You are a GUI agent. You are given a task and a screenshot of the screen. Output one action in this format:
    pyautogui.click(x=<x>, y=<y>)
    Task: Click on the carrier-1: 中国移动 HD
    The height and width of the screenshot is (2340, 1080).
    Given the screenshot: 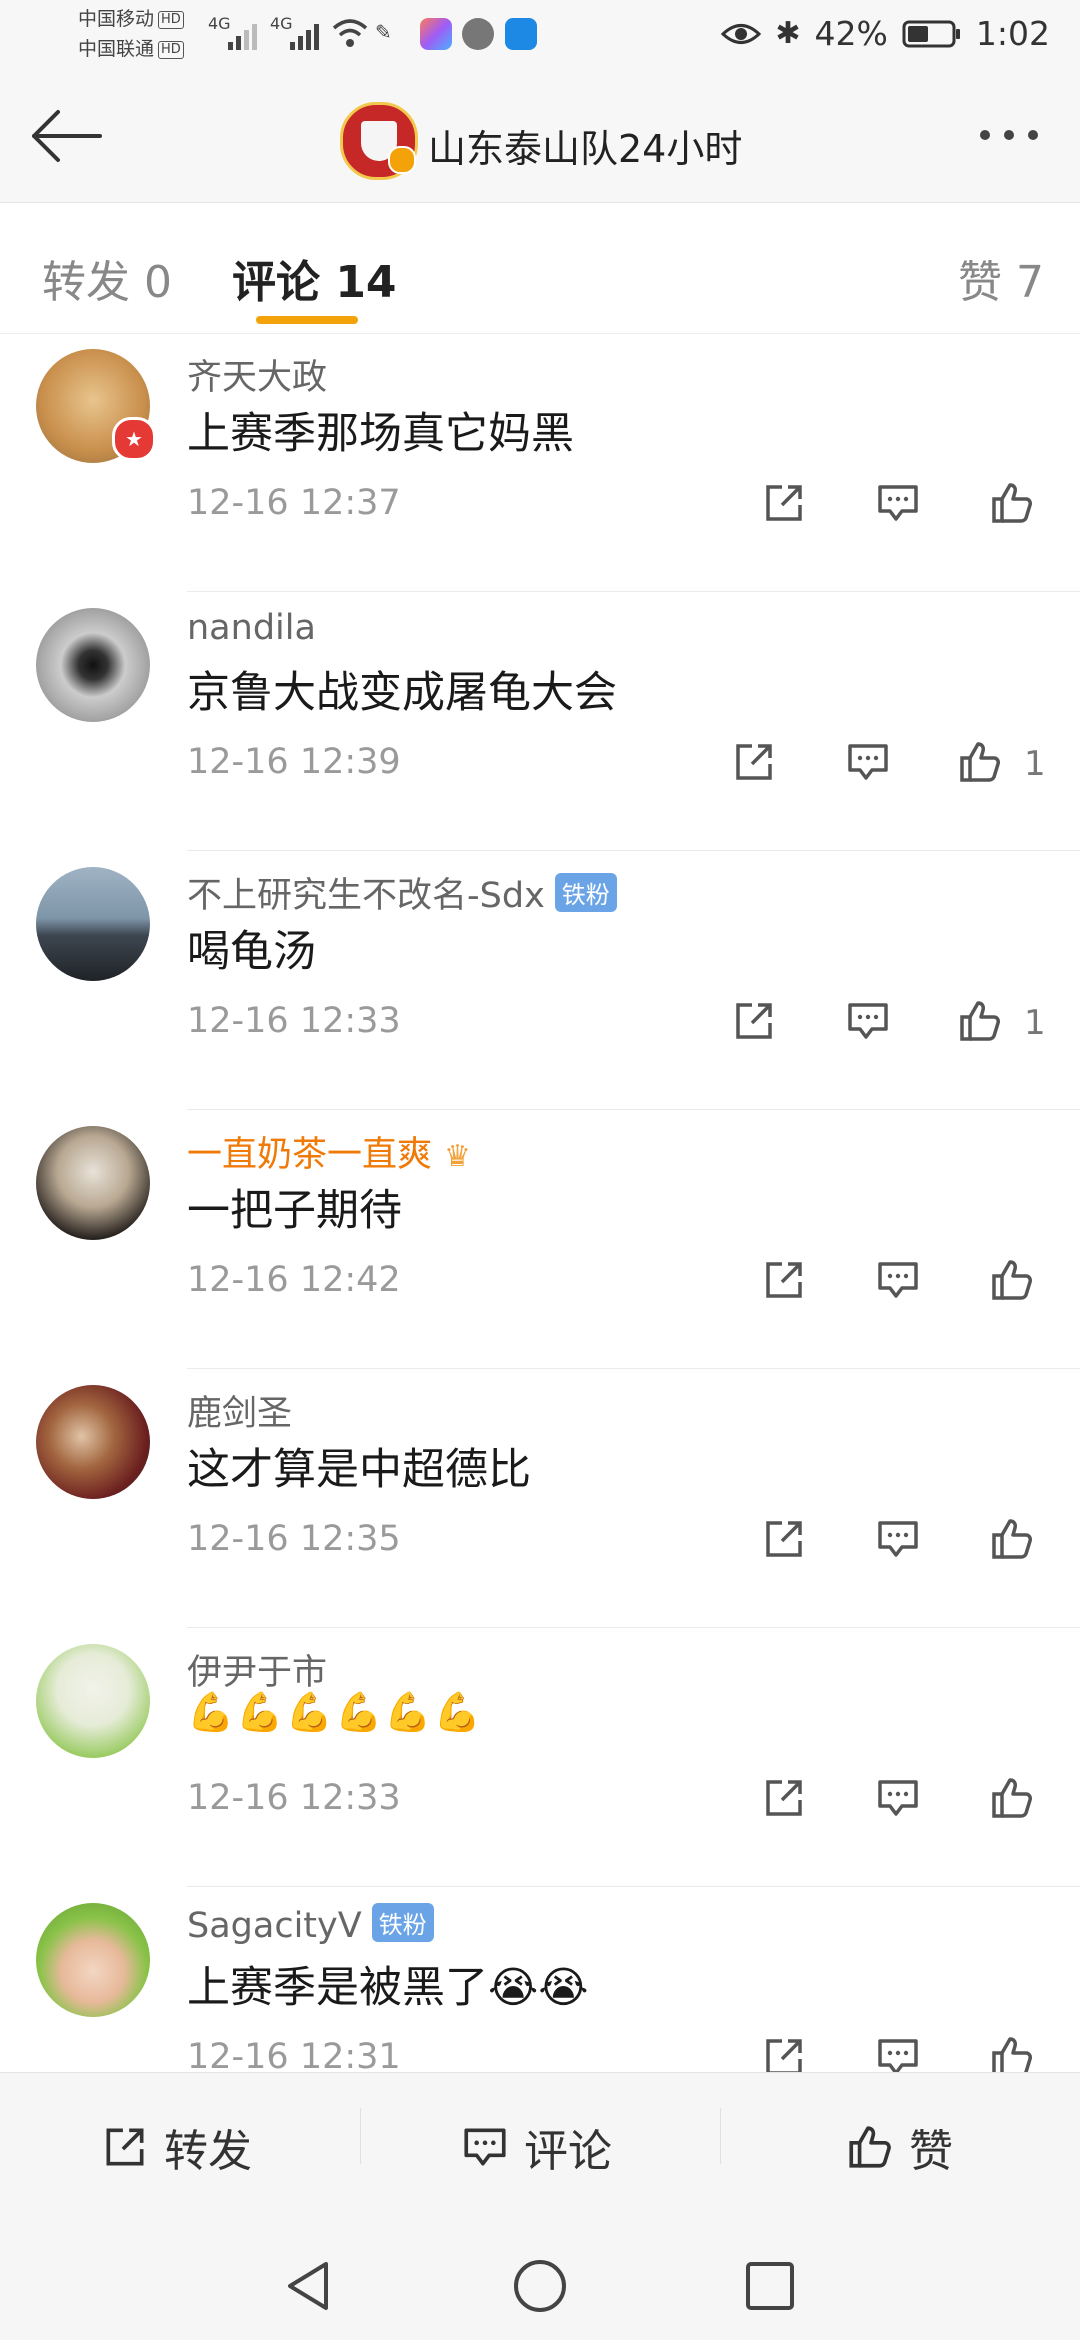 What is the action you would take?
    pyautogui.click(x=131, y=19)
    